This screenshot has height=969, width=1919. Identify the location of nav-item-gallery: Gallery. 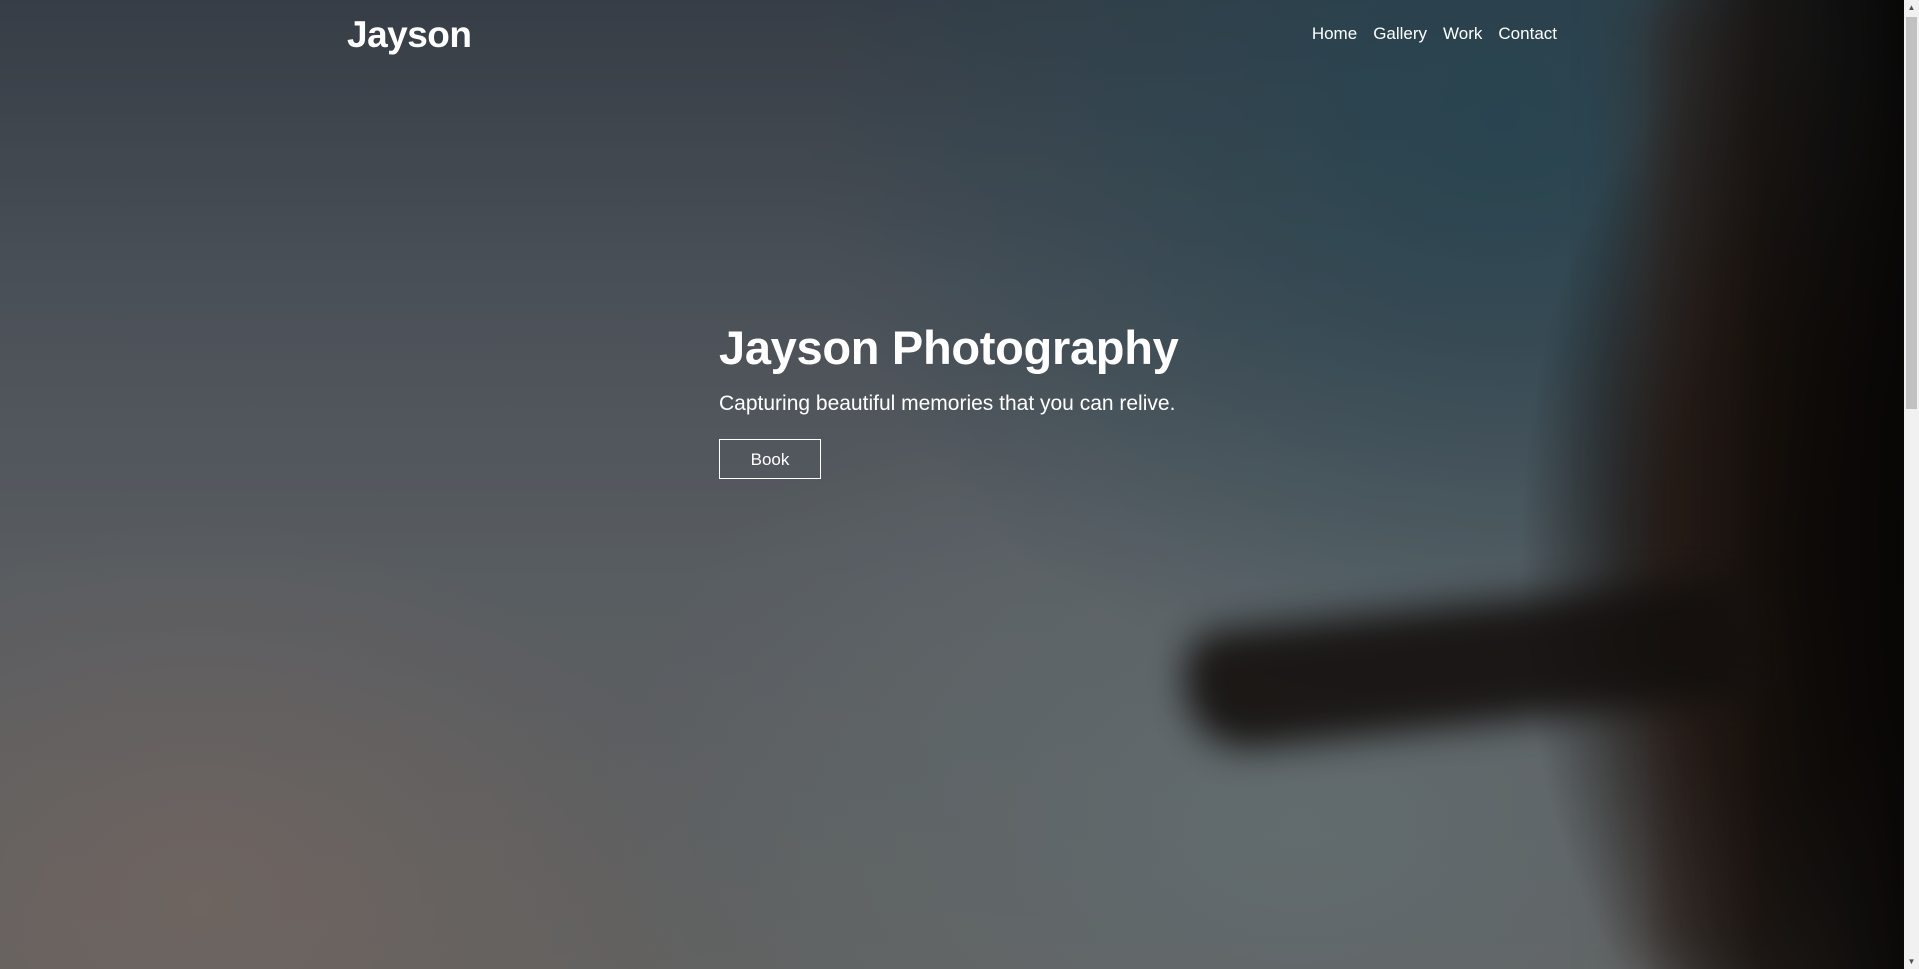
(1400, 34).